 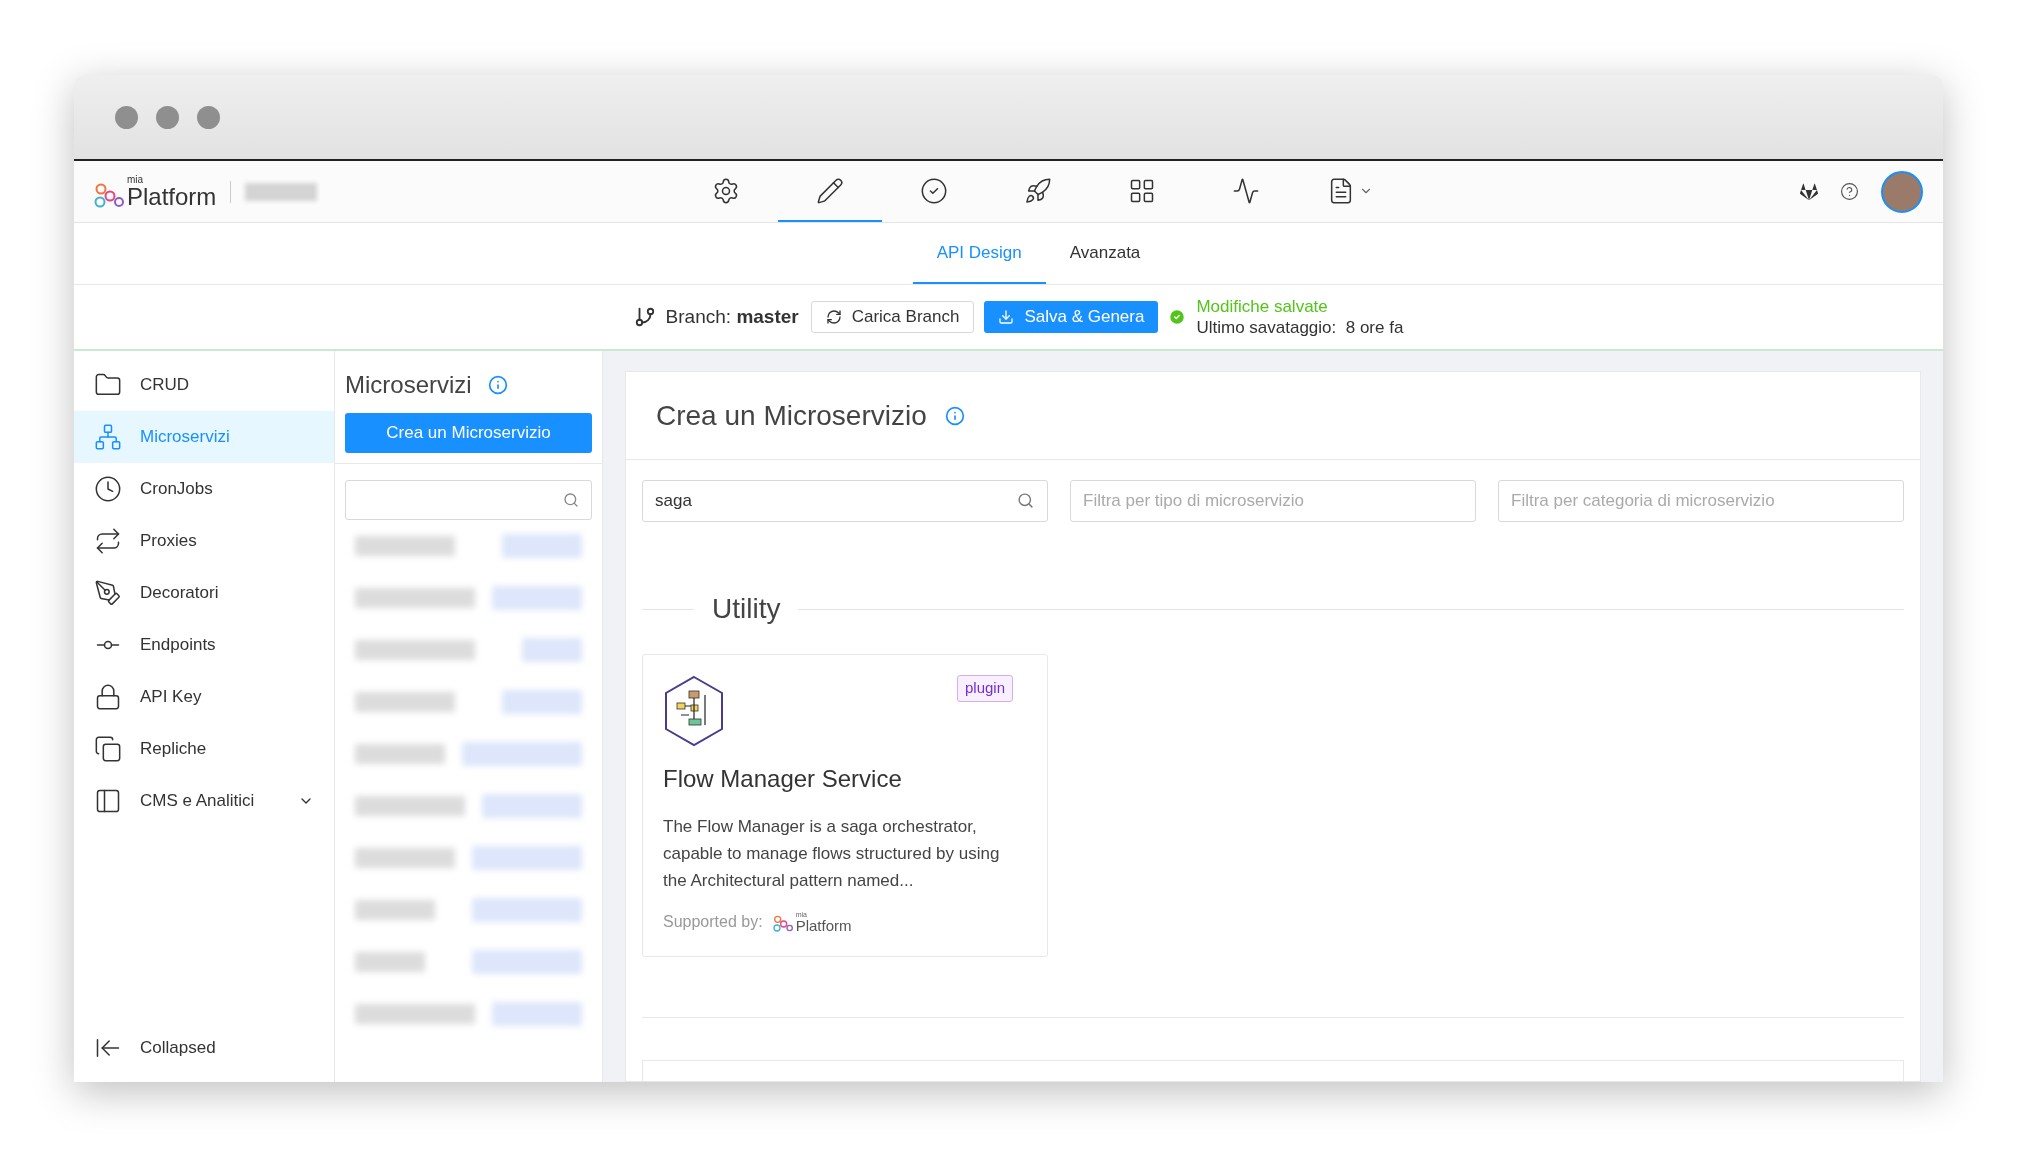 What do you see at coordinates (1300, 327) in the screenshot?
I see `last-saved-text: Ultimo savataggio: 8 ore fa` at bounding box center [1300, 327].